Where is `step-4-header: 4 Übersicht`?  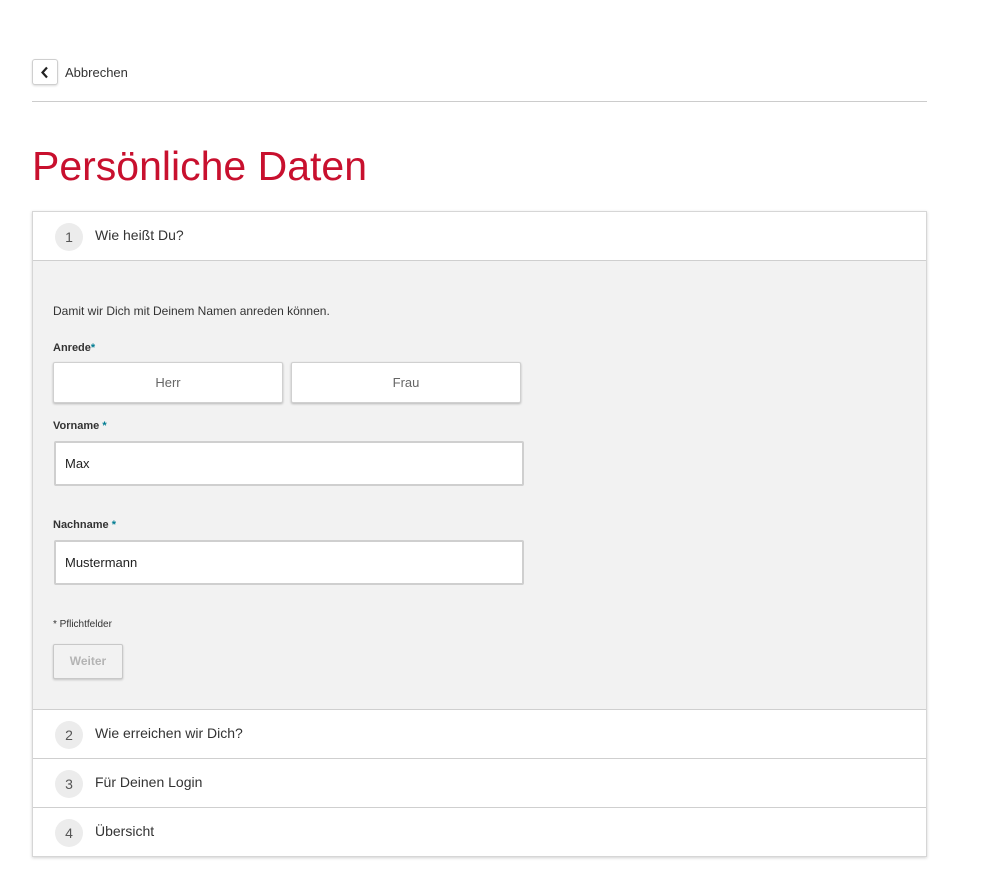 step-4-header: 4 Übersicht is located at coordinates (479, 831).